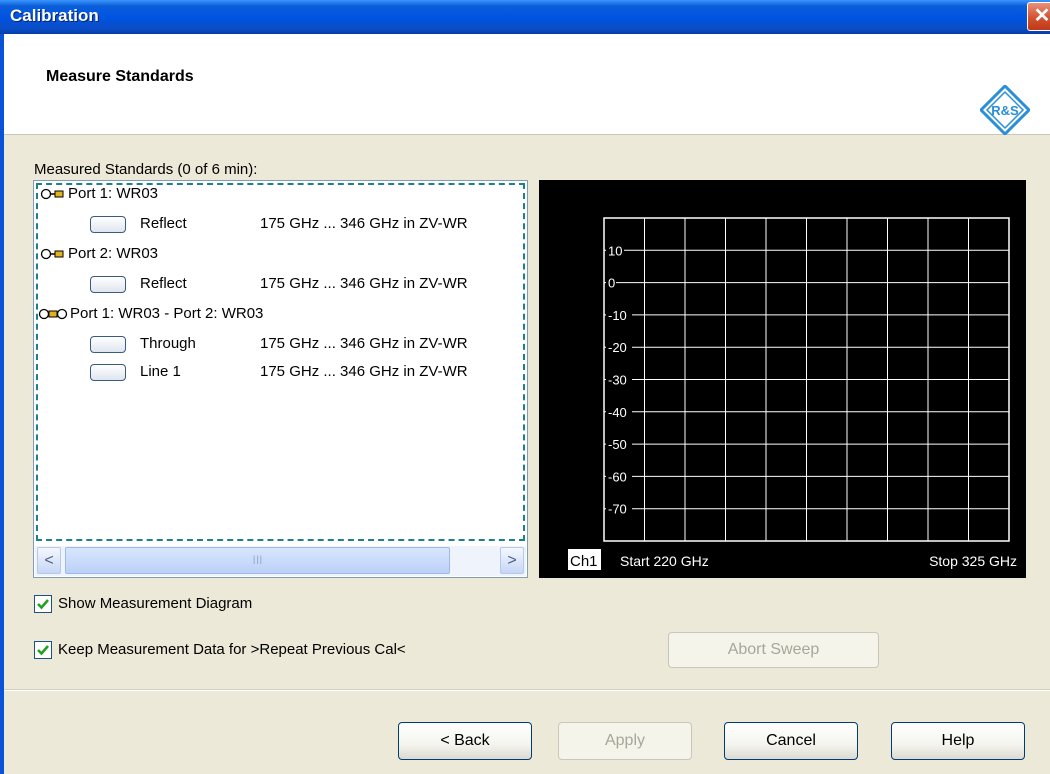  I want to click on y-tick-label: 10, so click(615, 250).